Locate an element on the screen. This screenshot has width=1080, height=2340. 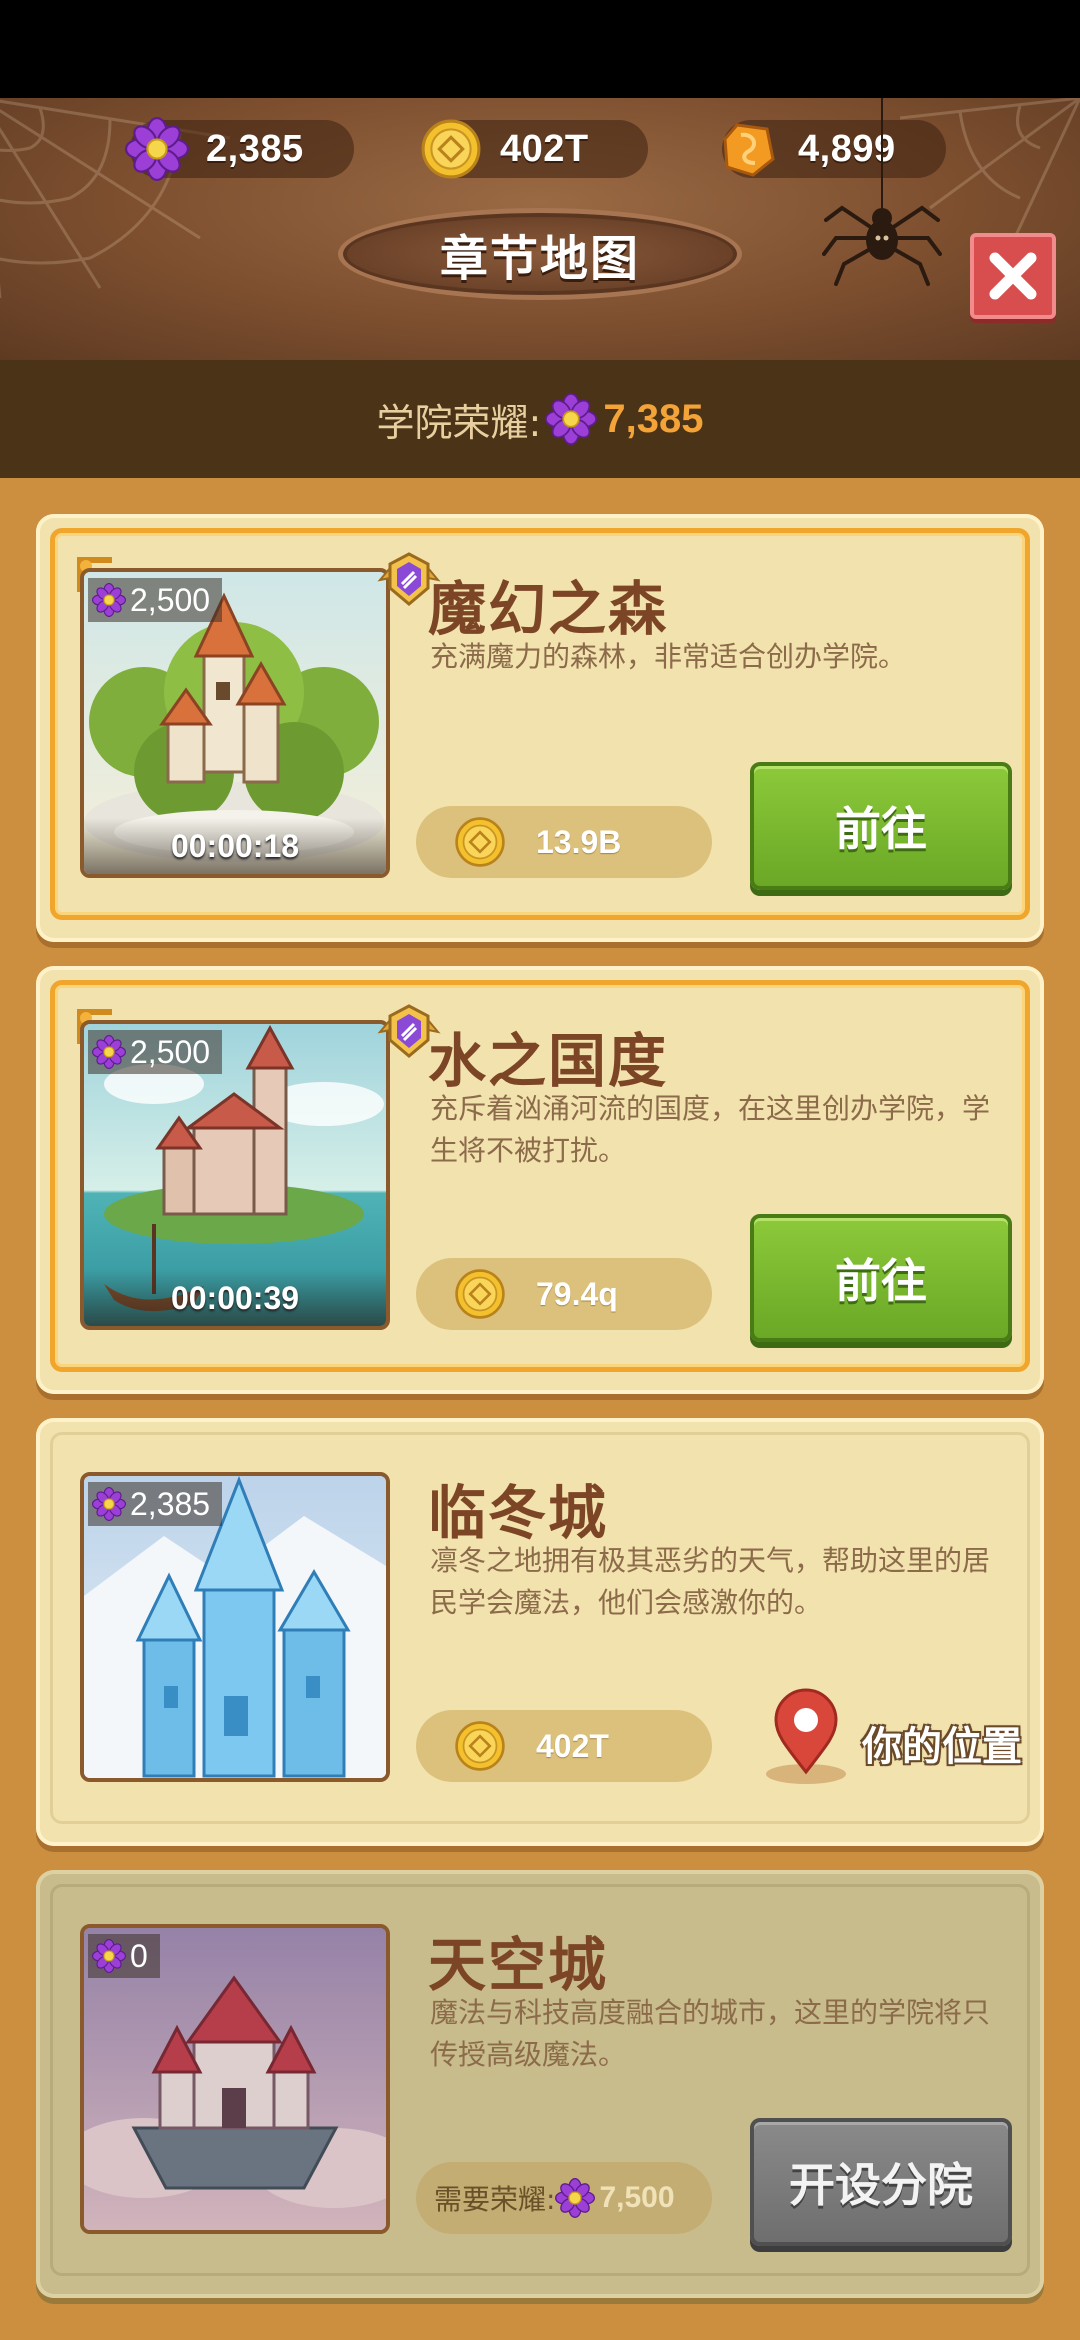
chapter-price: 79.4q is located at coordinates (564, 1294).